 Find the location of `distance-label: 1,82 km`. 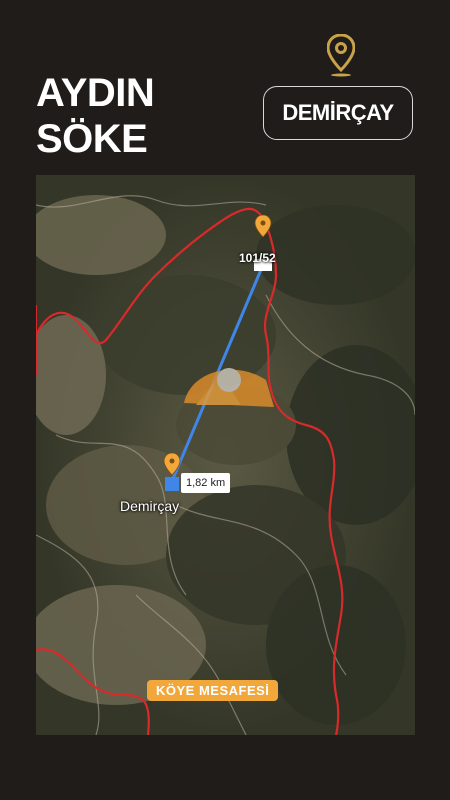

distance-label: 1,82 km is located at coordinates (206, 483).